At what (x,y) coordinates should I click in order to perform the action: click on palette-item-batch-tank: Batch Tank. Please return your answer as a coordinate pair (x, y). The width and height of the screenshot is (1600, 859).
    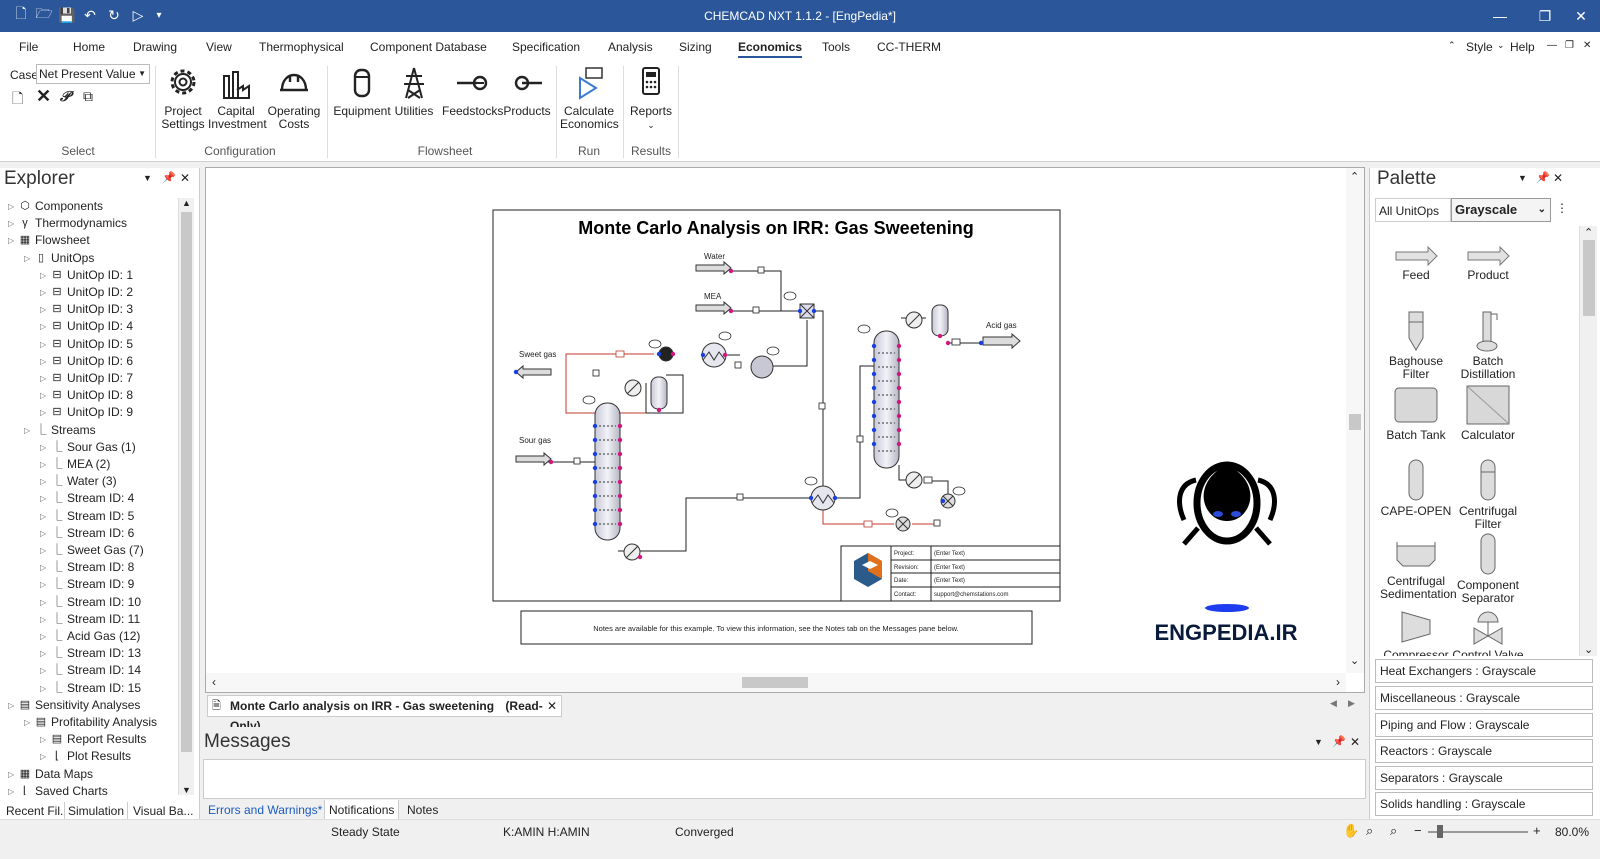
    Looking at the image, I should click on (1416, 413).